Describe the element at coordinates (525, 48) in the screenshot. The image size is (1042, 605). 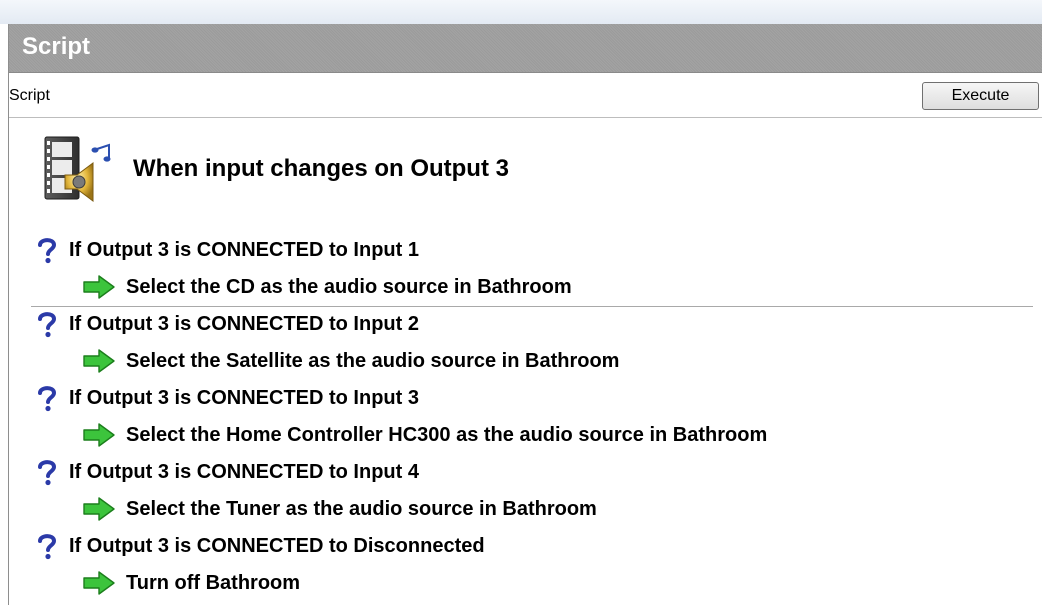
I see `panel-title-bar: Script` at that location.